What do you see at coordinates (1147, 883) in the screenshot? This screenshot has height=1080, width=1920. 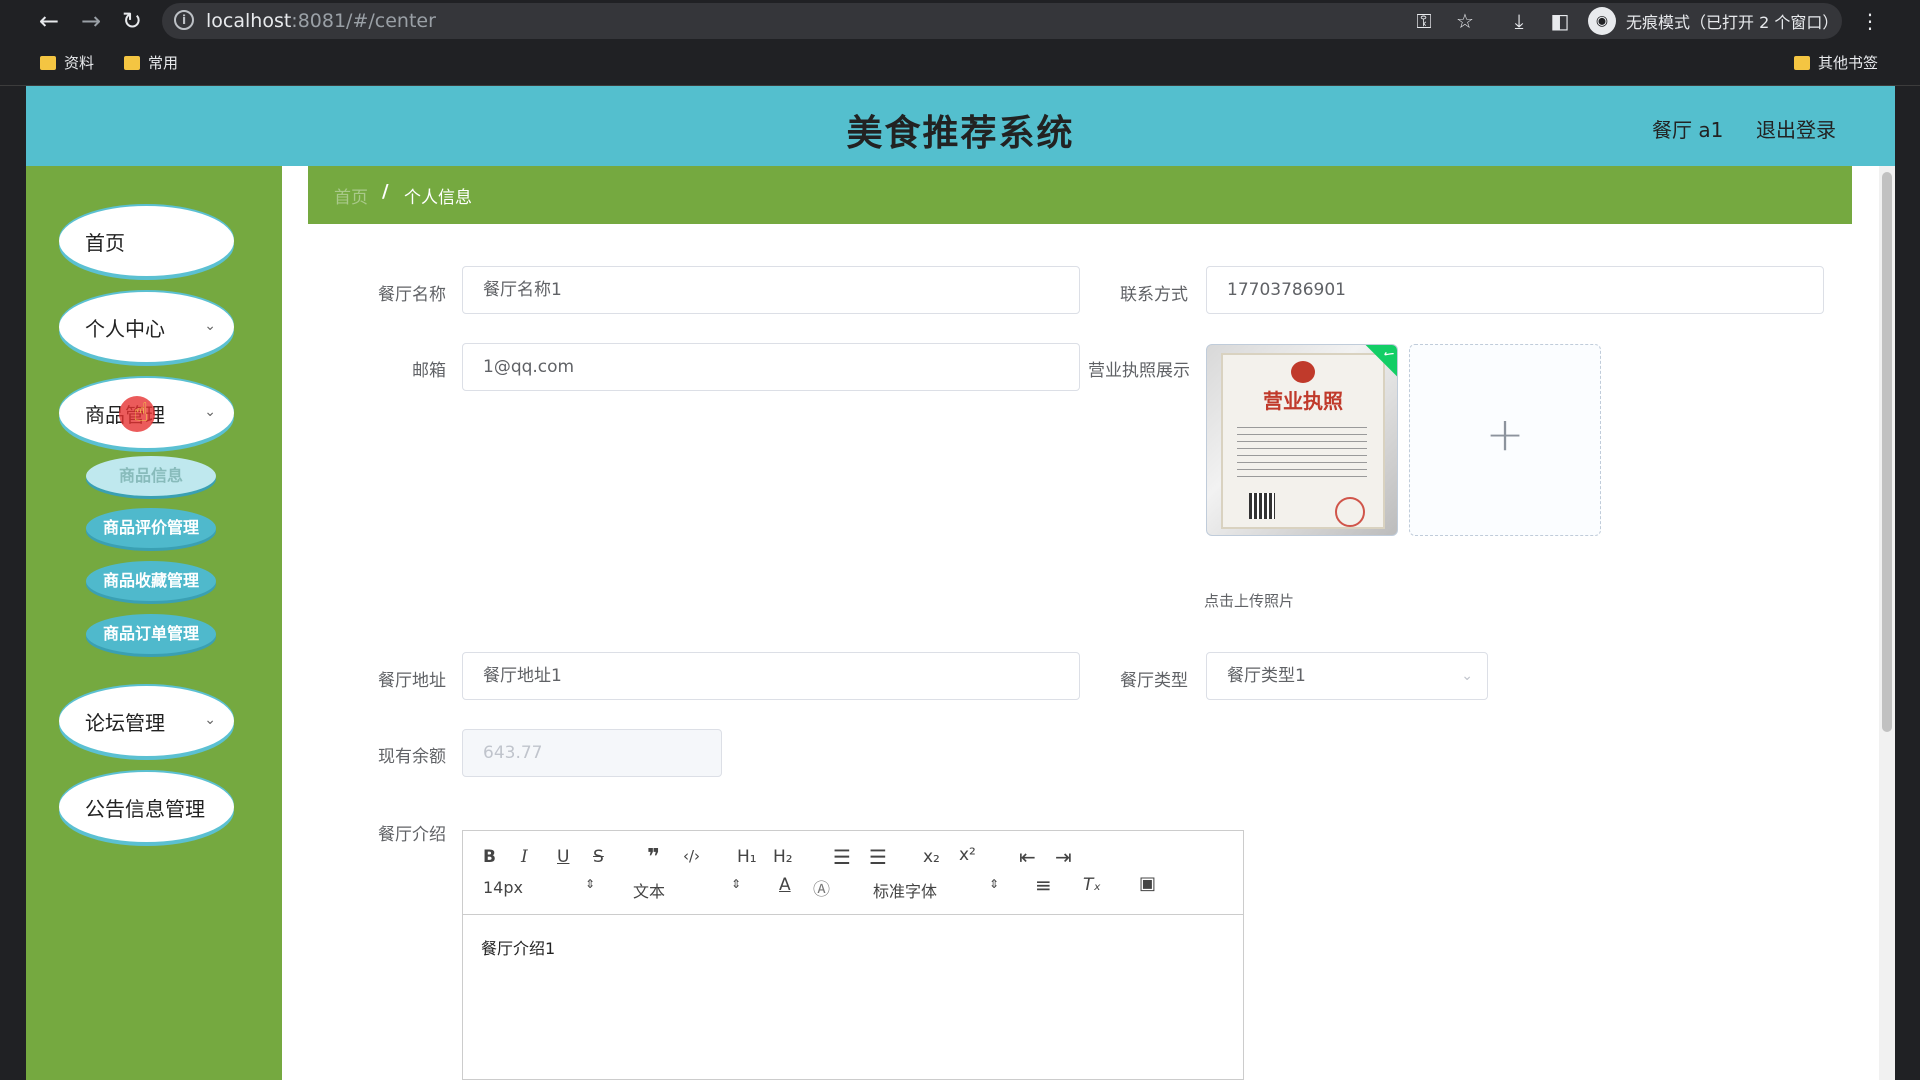 I see `image-icon: ▣` at bounding box center [1147, 883].